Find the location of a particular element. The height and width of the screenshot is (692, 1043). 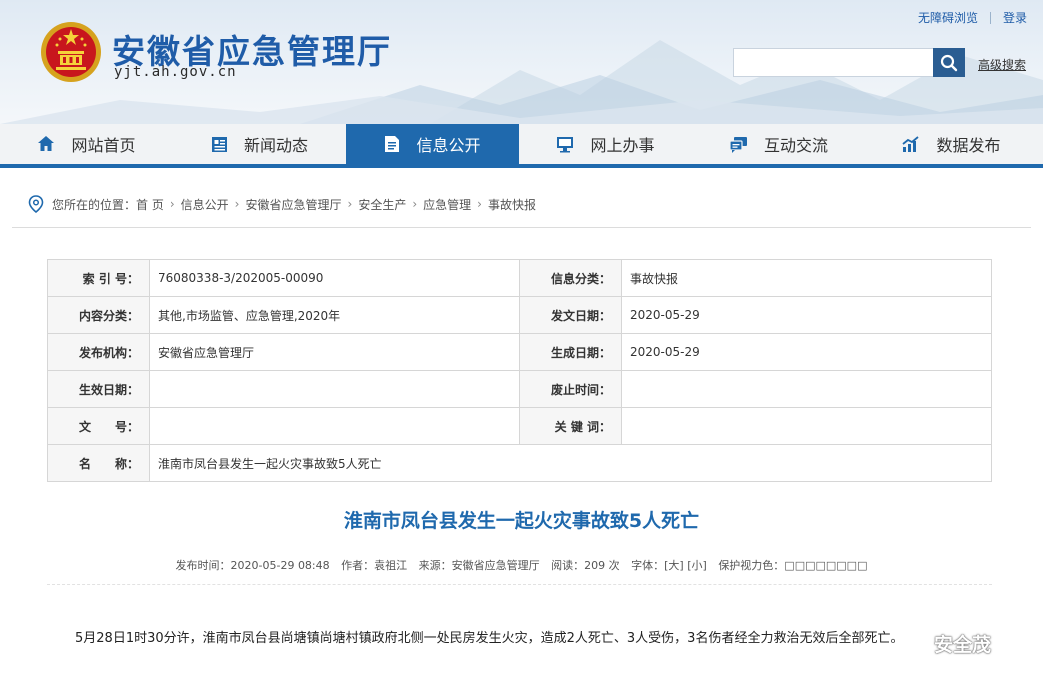

table-row: 文 号： 关 键 词： is located at coordinates (519, 426).